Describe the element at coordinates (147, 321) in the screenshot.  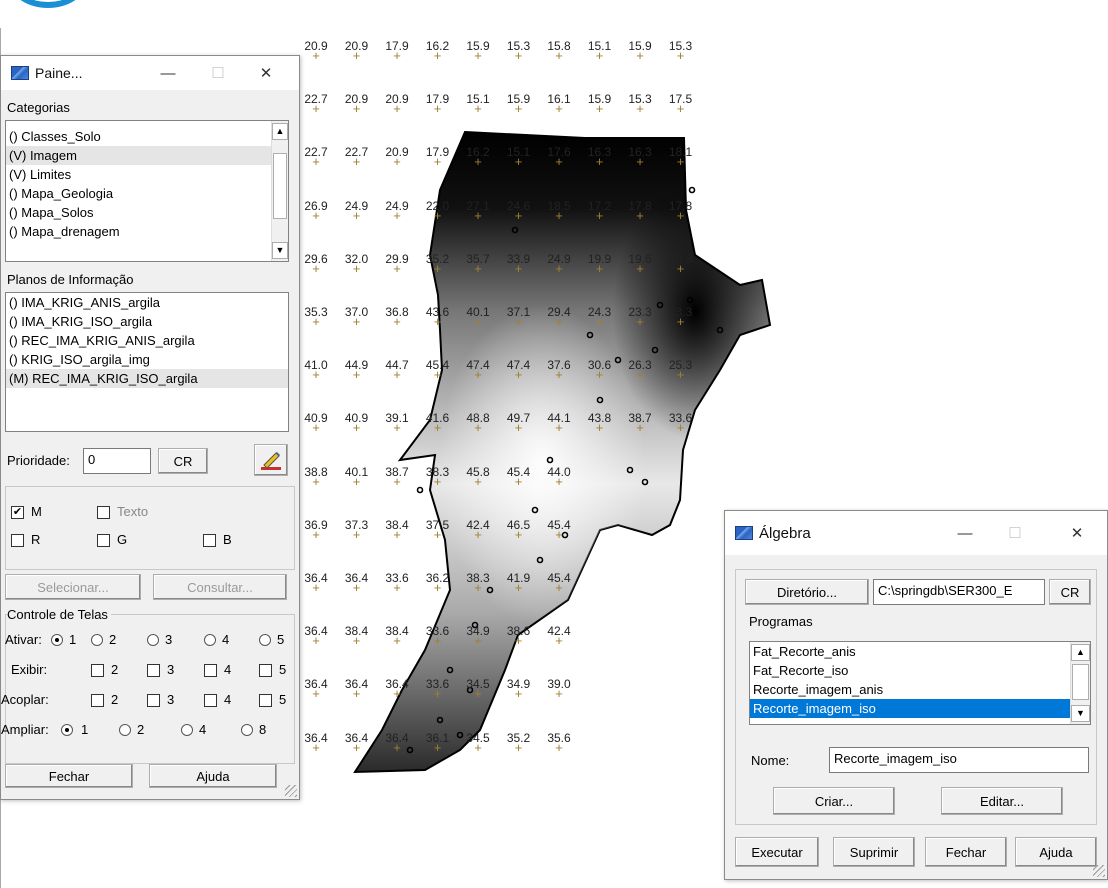
I see `list-item: () IMA_KRIG_ISO_argila` at that location.